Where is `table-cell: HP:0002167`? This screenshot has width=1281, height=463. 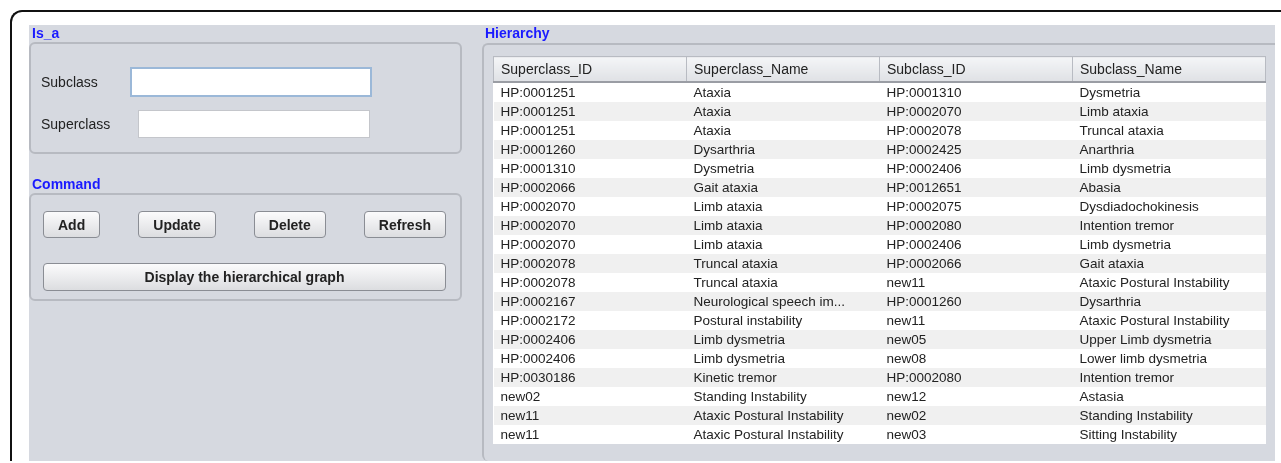 table-cell: HP:0002167 is located at coordinates (590, 301).